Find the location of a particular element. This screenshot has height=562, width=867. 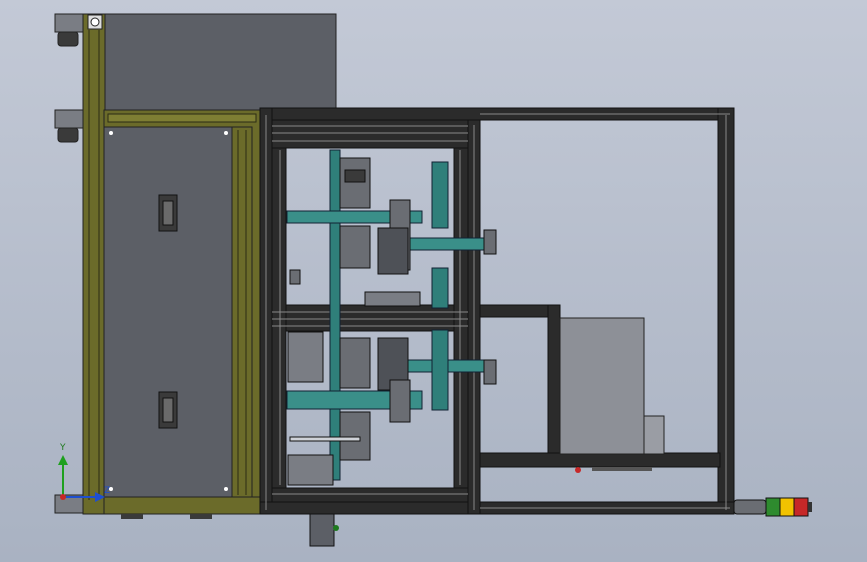

caster-top is located at coordinates (69, 30).